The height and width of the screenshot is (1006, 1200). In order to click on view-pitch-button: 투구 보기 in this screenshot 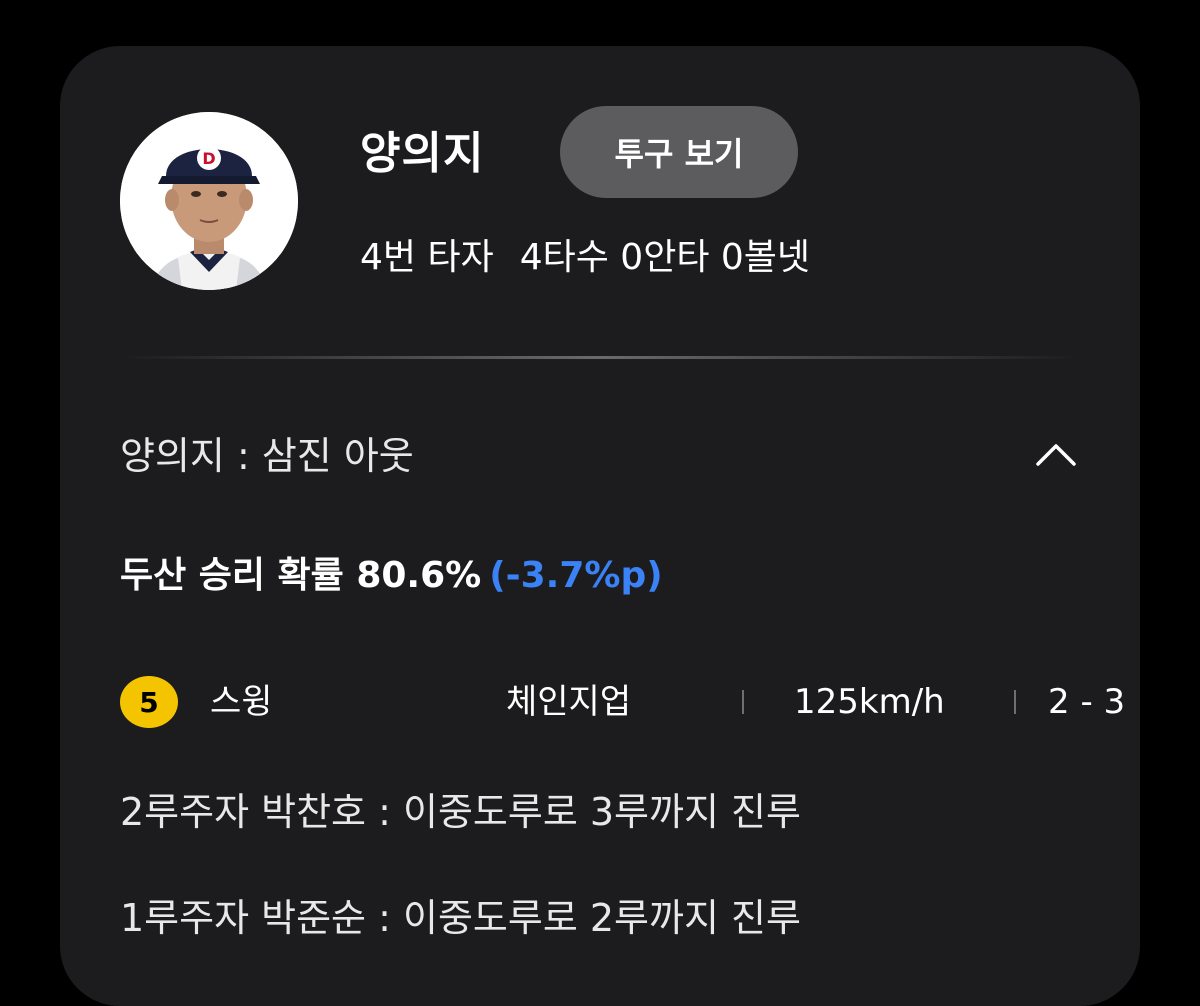, I will do `click(679, 152)`.